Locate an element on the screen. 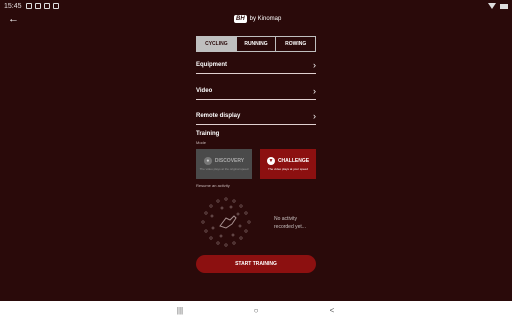  image-icon is located at coordinates (37, 6).